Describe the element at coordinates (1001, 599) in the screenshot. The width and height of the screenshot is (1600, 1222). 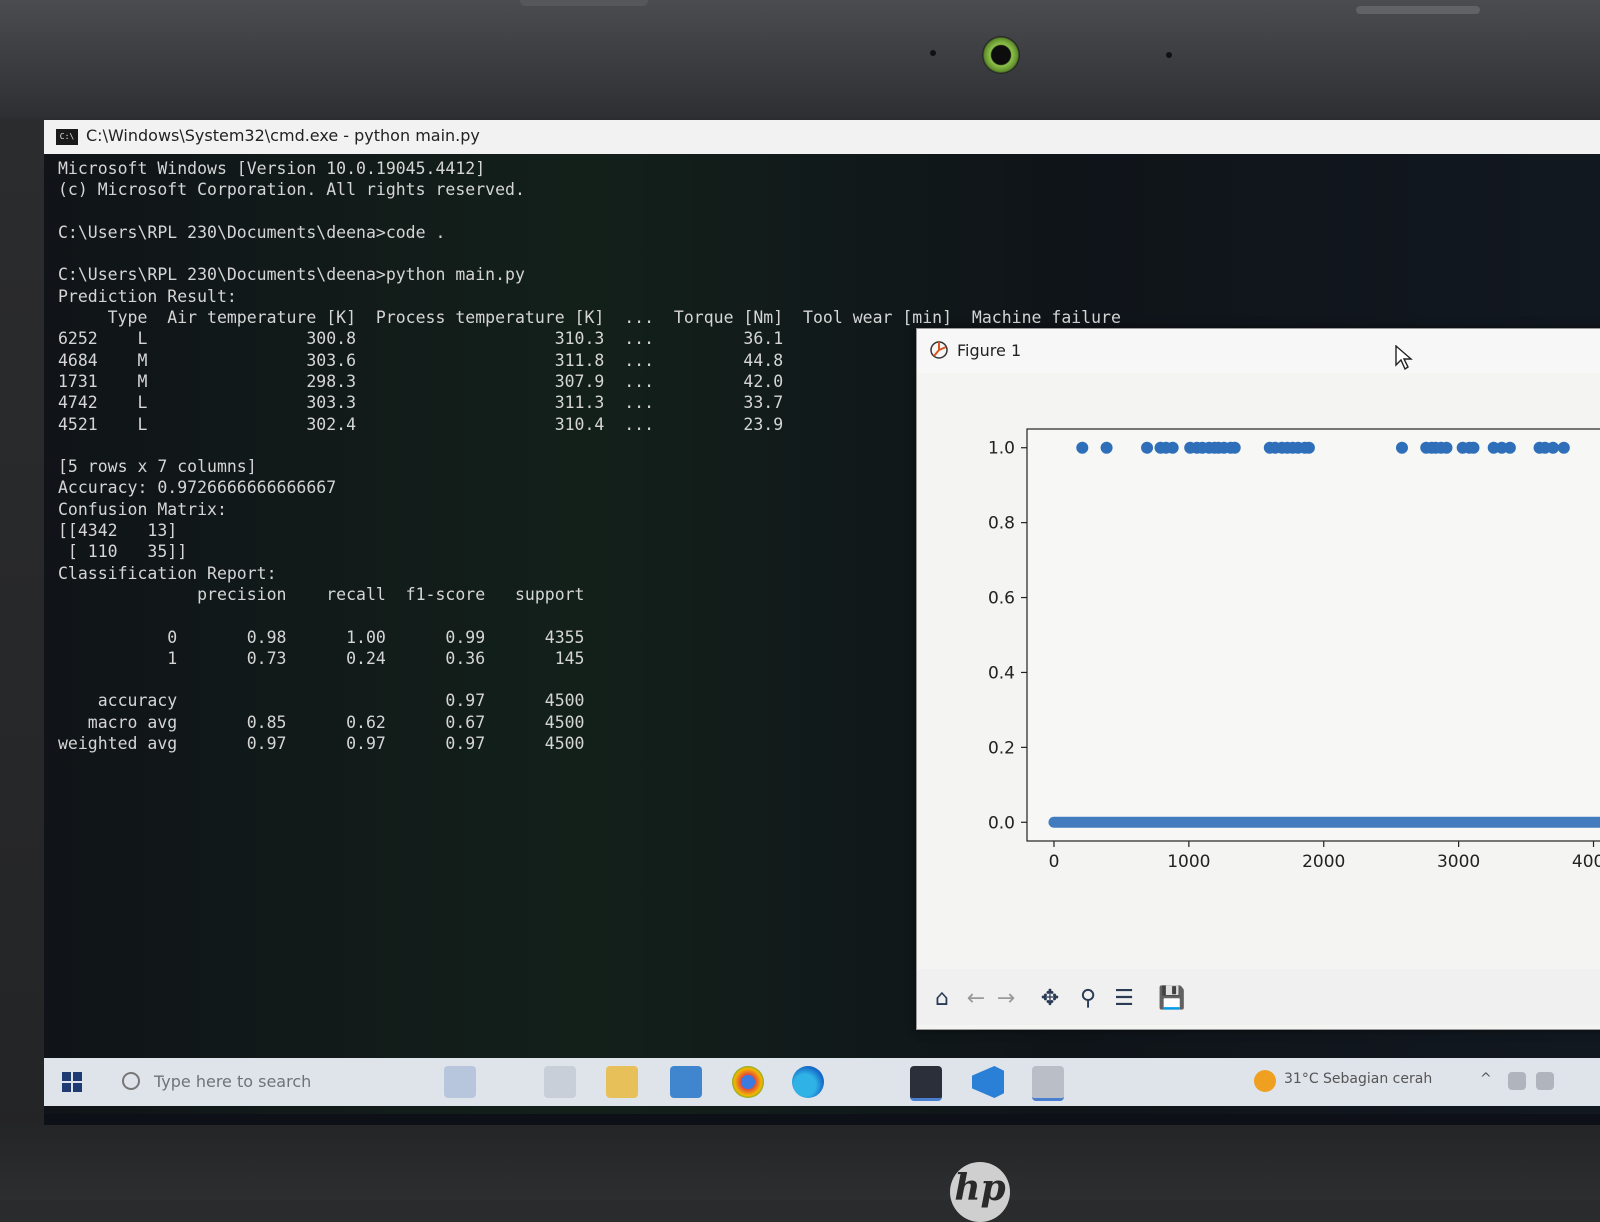
I see `y-tick-label: 0.6` at that location.